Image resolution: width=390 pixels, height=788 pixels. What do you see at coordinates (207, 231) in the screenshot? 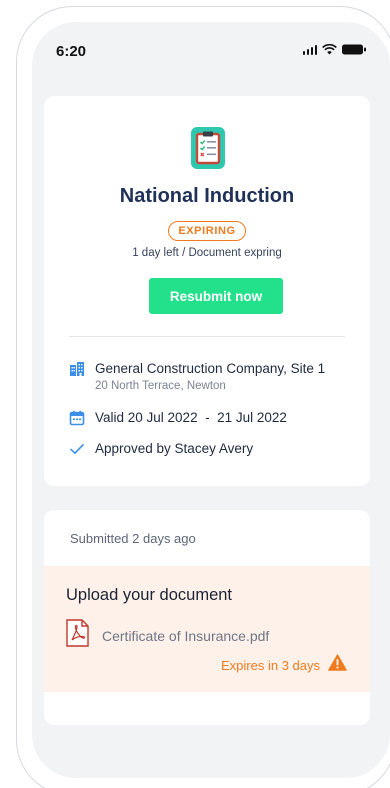
I see `status-badge: EXPIRING` at bounding box center [207, 231].